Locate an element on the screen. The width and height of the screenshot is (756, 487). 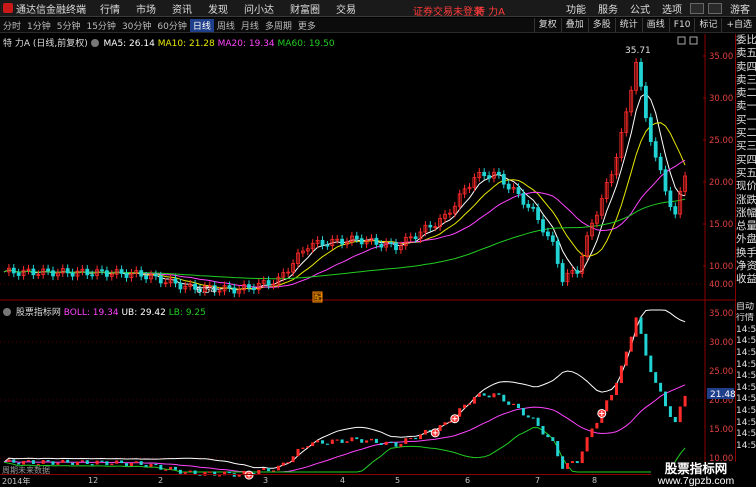
indicator-title: 股票指标网 is located at coordinates (38, 313).